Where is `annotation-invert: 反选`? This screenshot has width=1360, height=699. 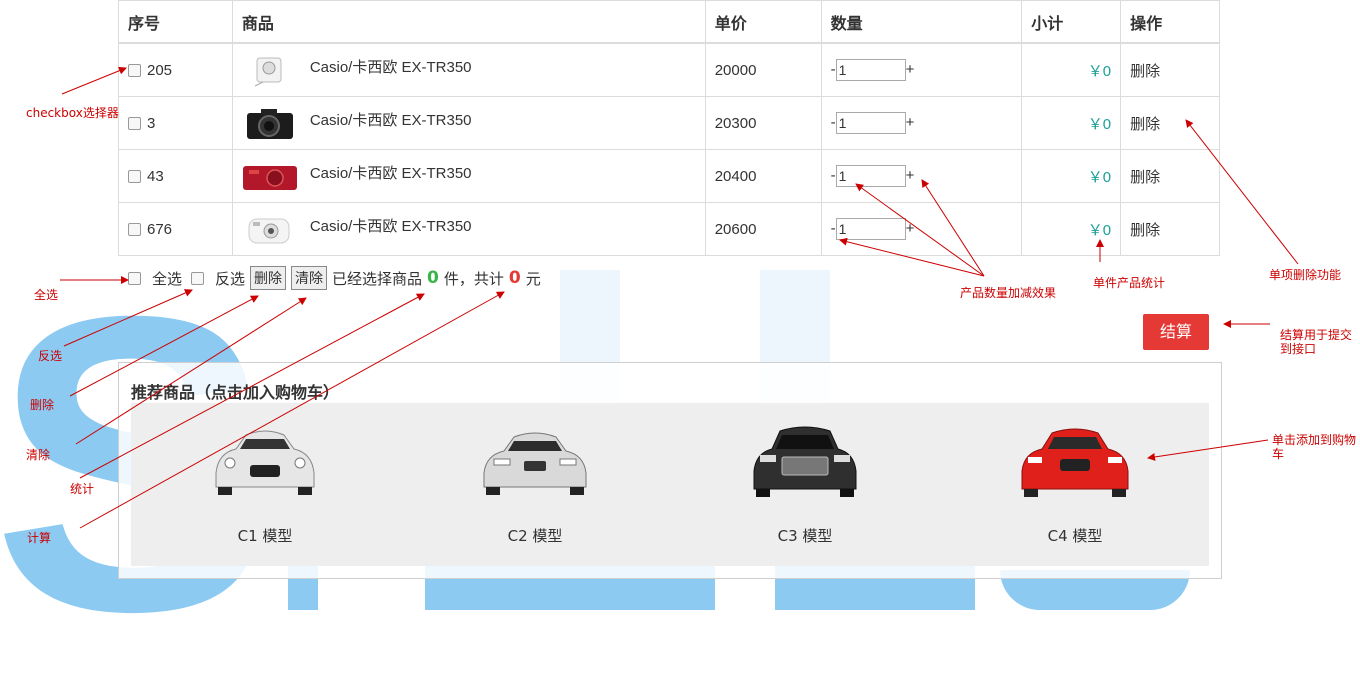
annotation-invert: 反选 is located at coordinates (50, 356).